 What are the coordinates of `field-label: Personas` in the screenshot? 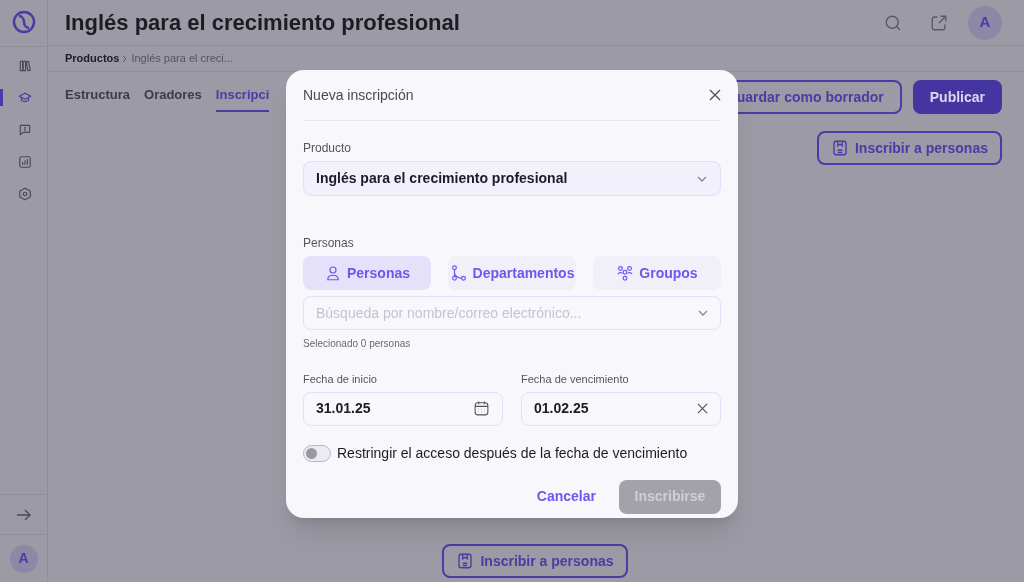 It's located at (329, 243).